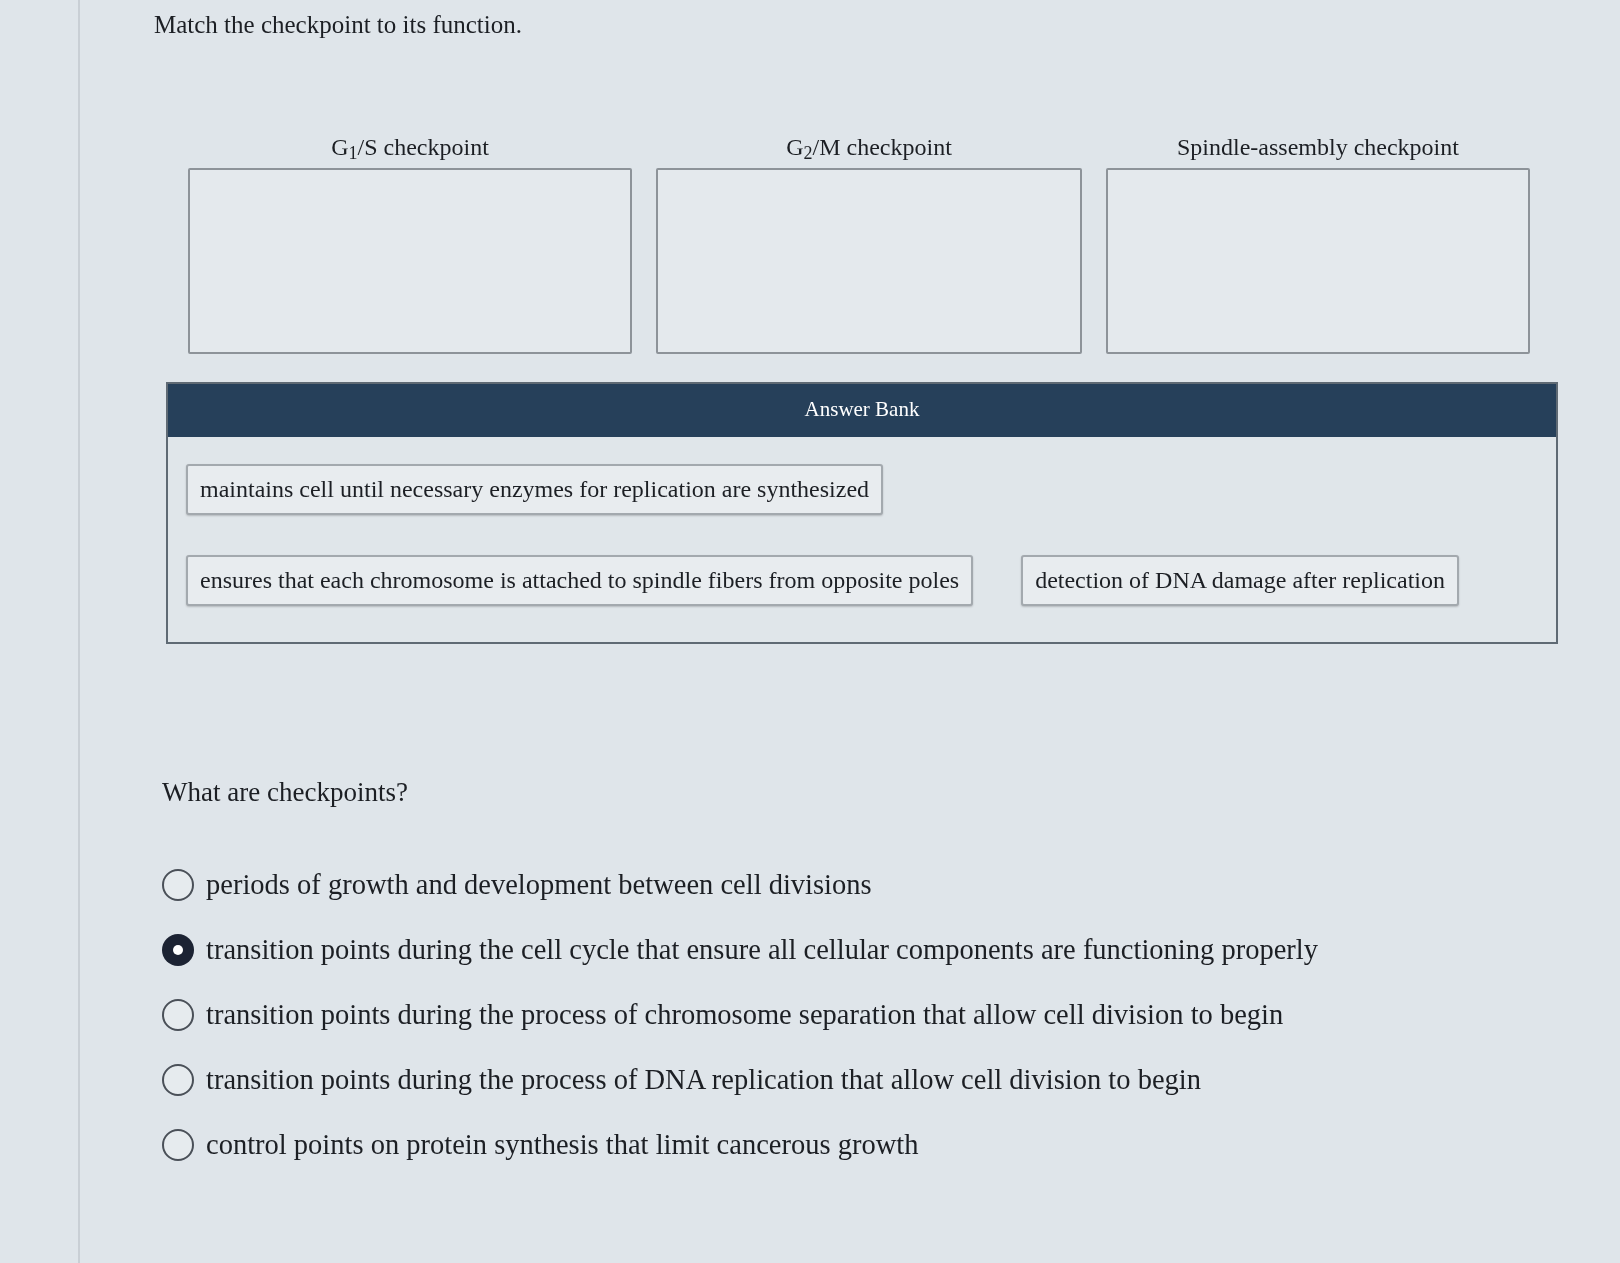 This screenshot has height=1263, width=1620. What do you see at coordinates (862, 410) in the screenshot?
I see `answer-bank-title: Answer Bank` at bounding box center [862, 410].